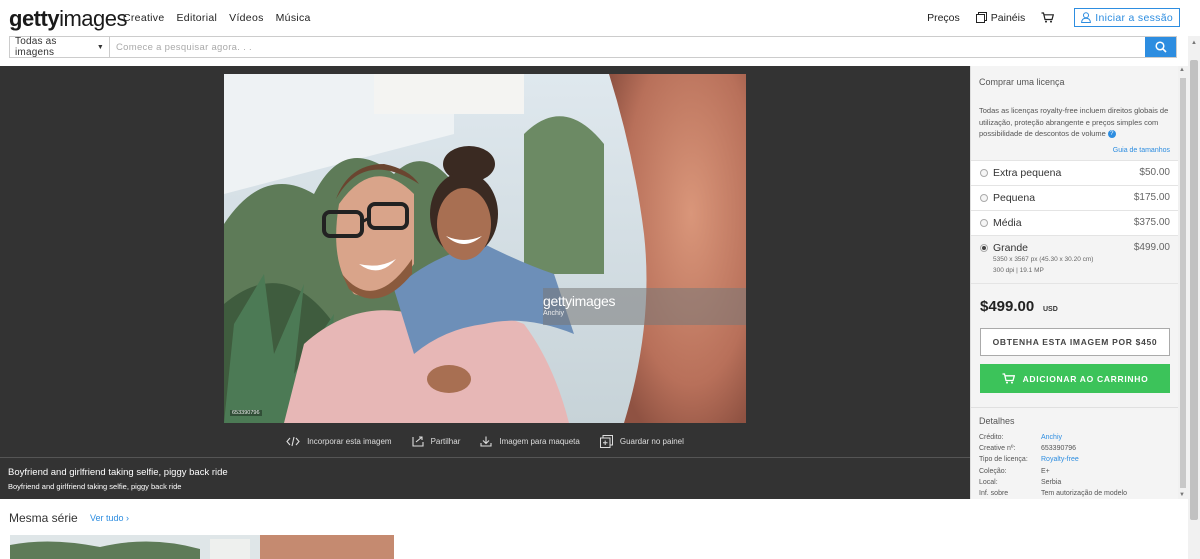 This screenshot has width=1200, height=559. I want to click on share-action: Partilhar, so click(436, 441).